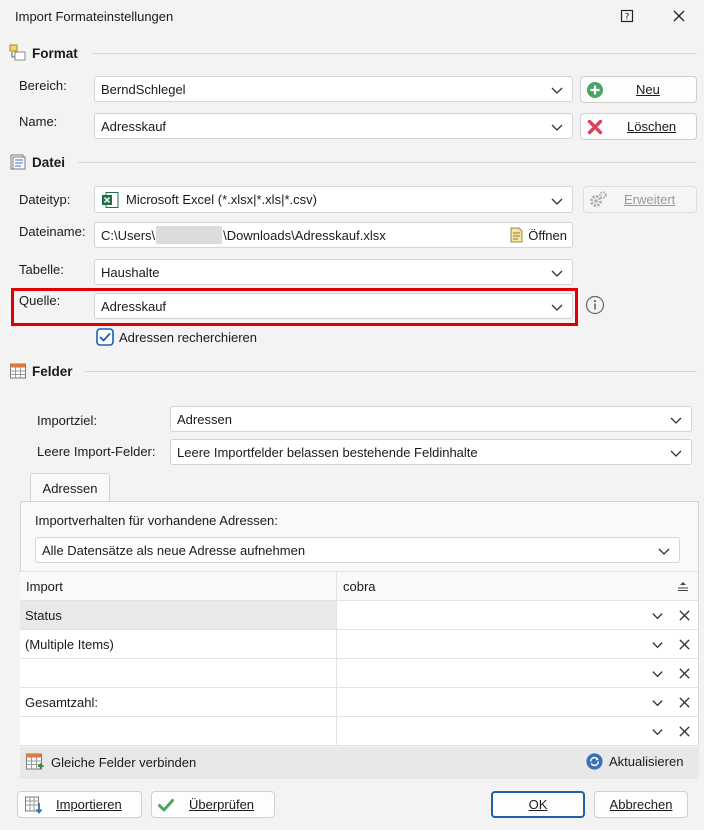 This screenshot has width=704, height=830. I want to click on quelle-value: Adresskauf, so click(134, 306).